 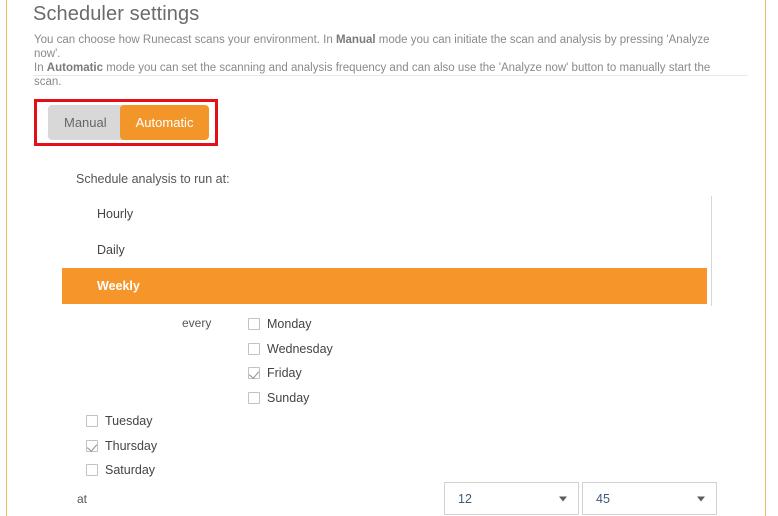 What do you see at coordinates (40, 68) in the screenshot?
I see `description-line2-pre: In` at bounding box center [40, 68].